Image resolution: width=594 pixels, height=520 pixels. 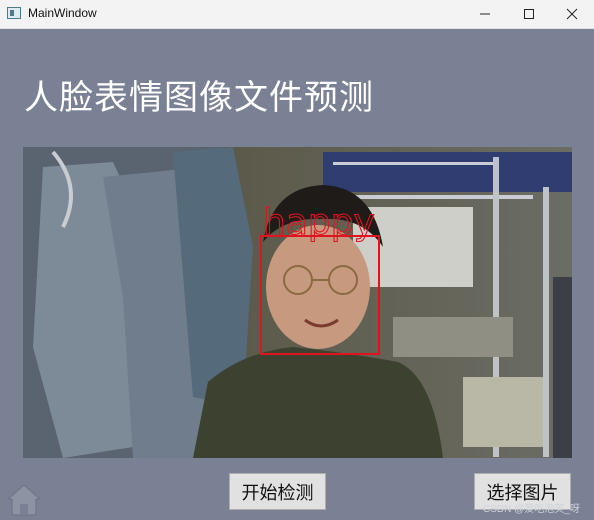 I want to click on close-icon, so click(x=571, y=14).